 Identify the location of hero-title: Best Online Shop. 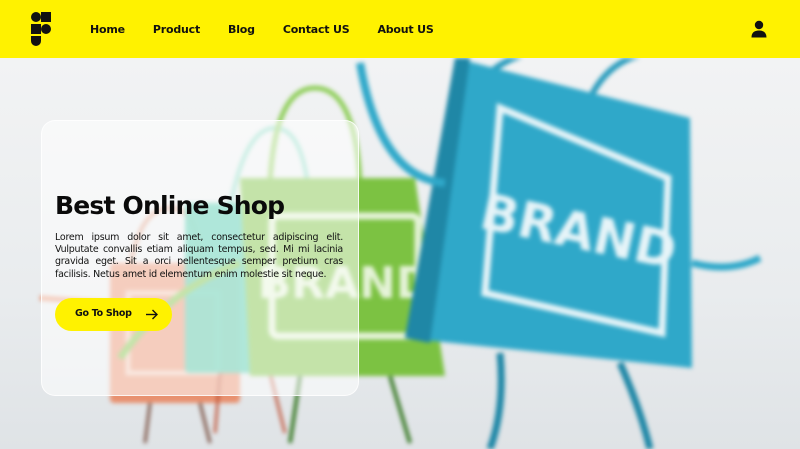
(170, 205).